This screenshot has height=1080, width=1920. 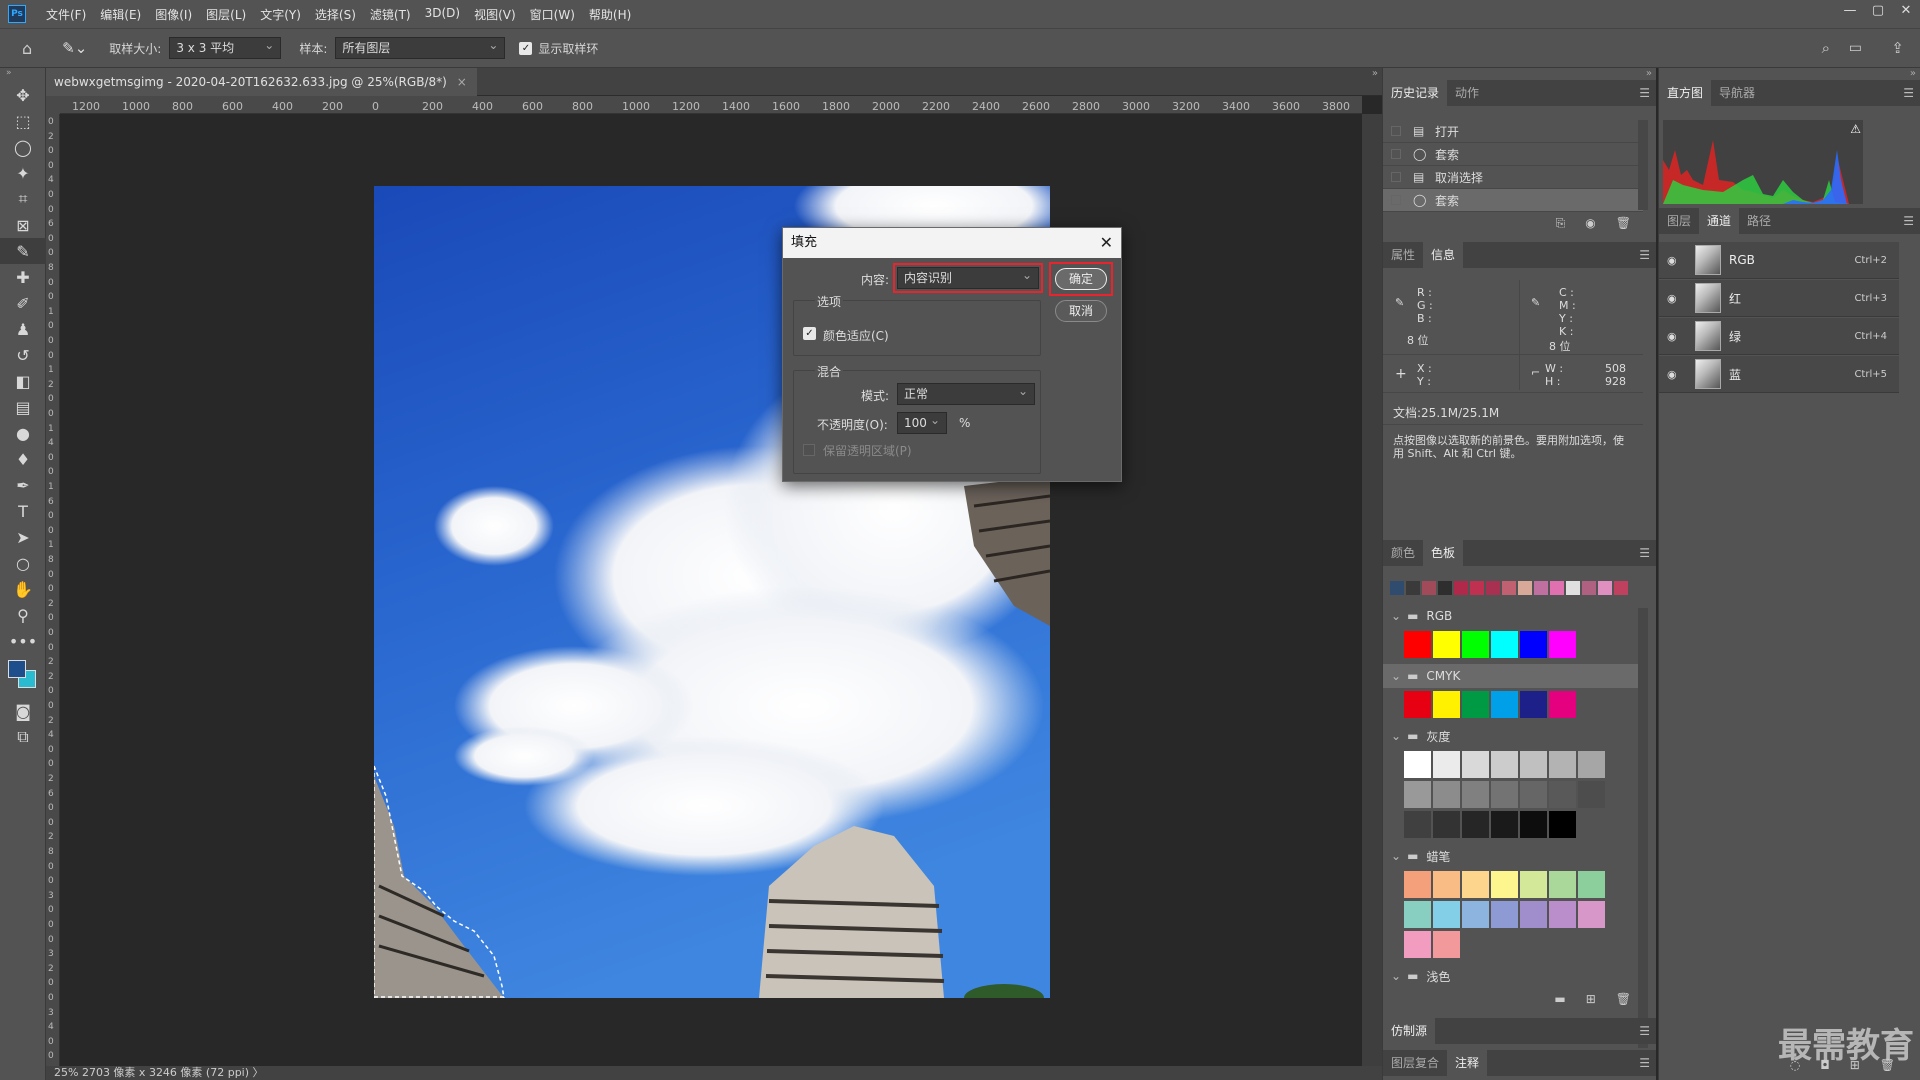 What do you see at coordinates (1779, 374) in the screenshot?
I see `channel-row: ◉ 蓝 Ctrl+5` at bounding box center [1779, 374].